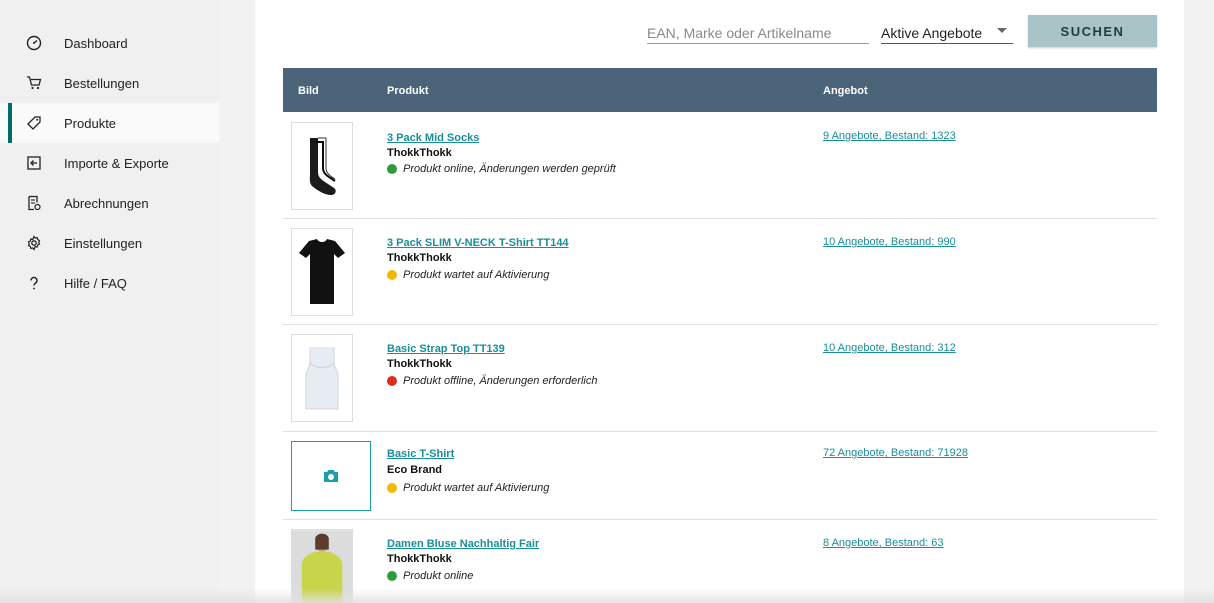  I want to click on sidebar-item-label: Dashboard, so click(96, 43).